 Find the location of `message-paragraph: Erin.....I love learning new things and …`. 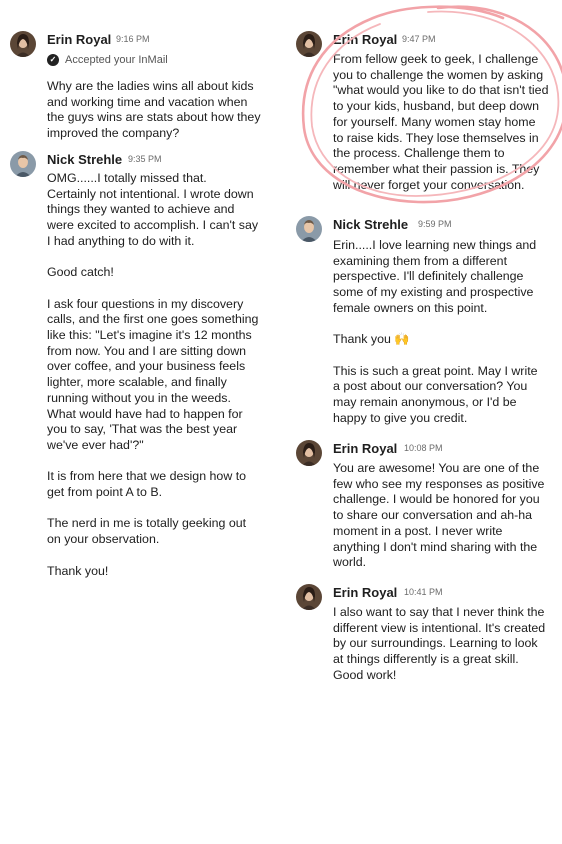

message-paragraph: Erin.....I love learning new things and … is located at coordinates (436, 276).